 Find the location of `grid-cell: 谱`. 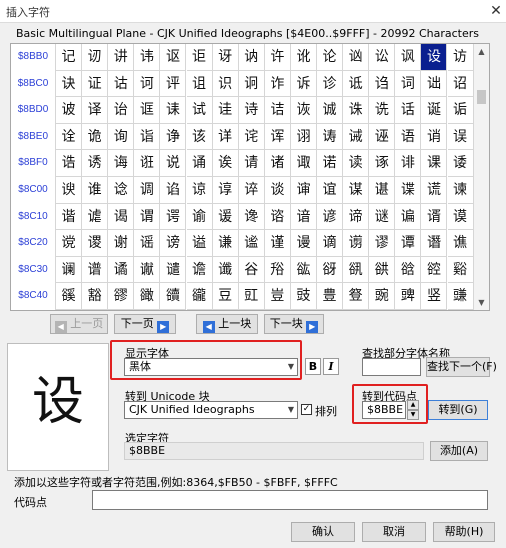

grid-cell: 谱 is located at coordinates (95, 270).